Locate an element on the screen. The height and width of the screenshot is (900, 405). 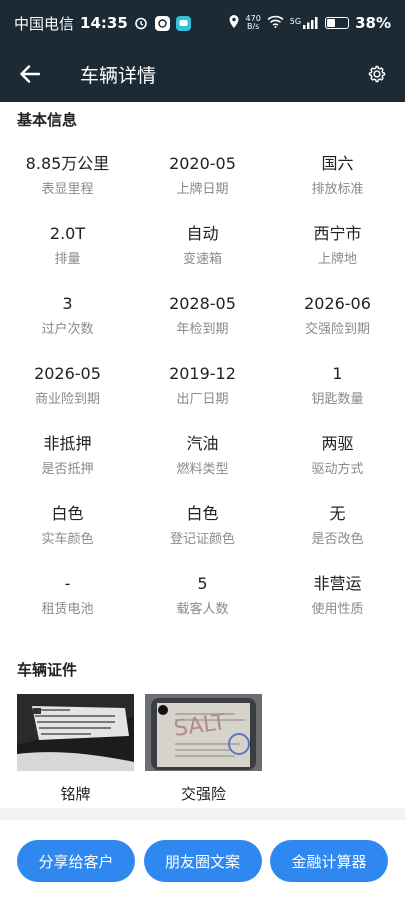
info-label: 上牌地 is located at coordinates (337, 259).